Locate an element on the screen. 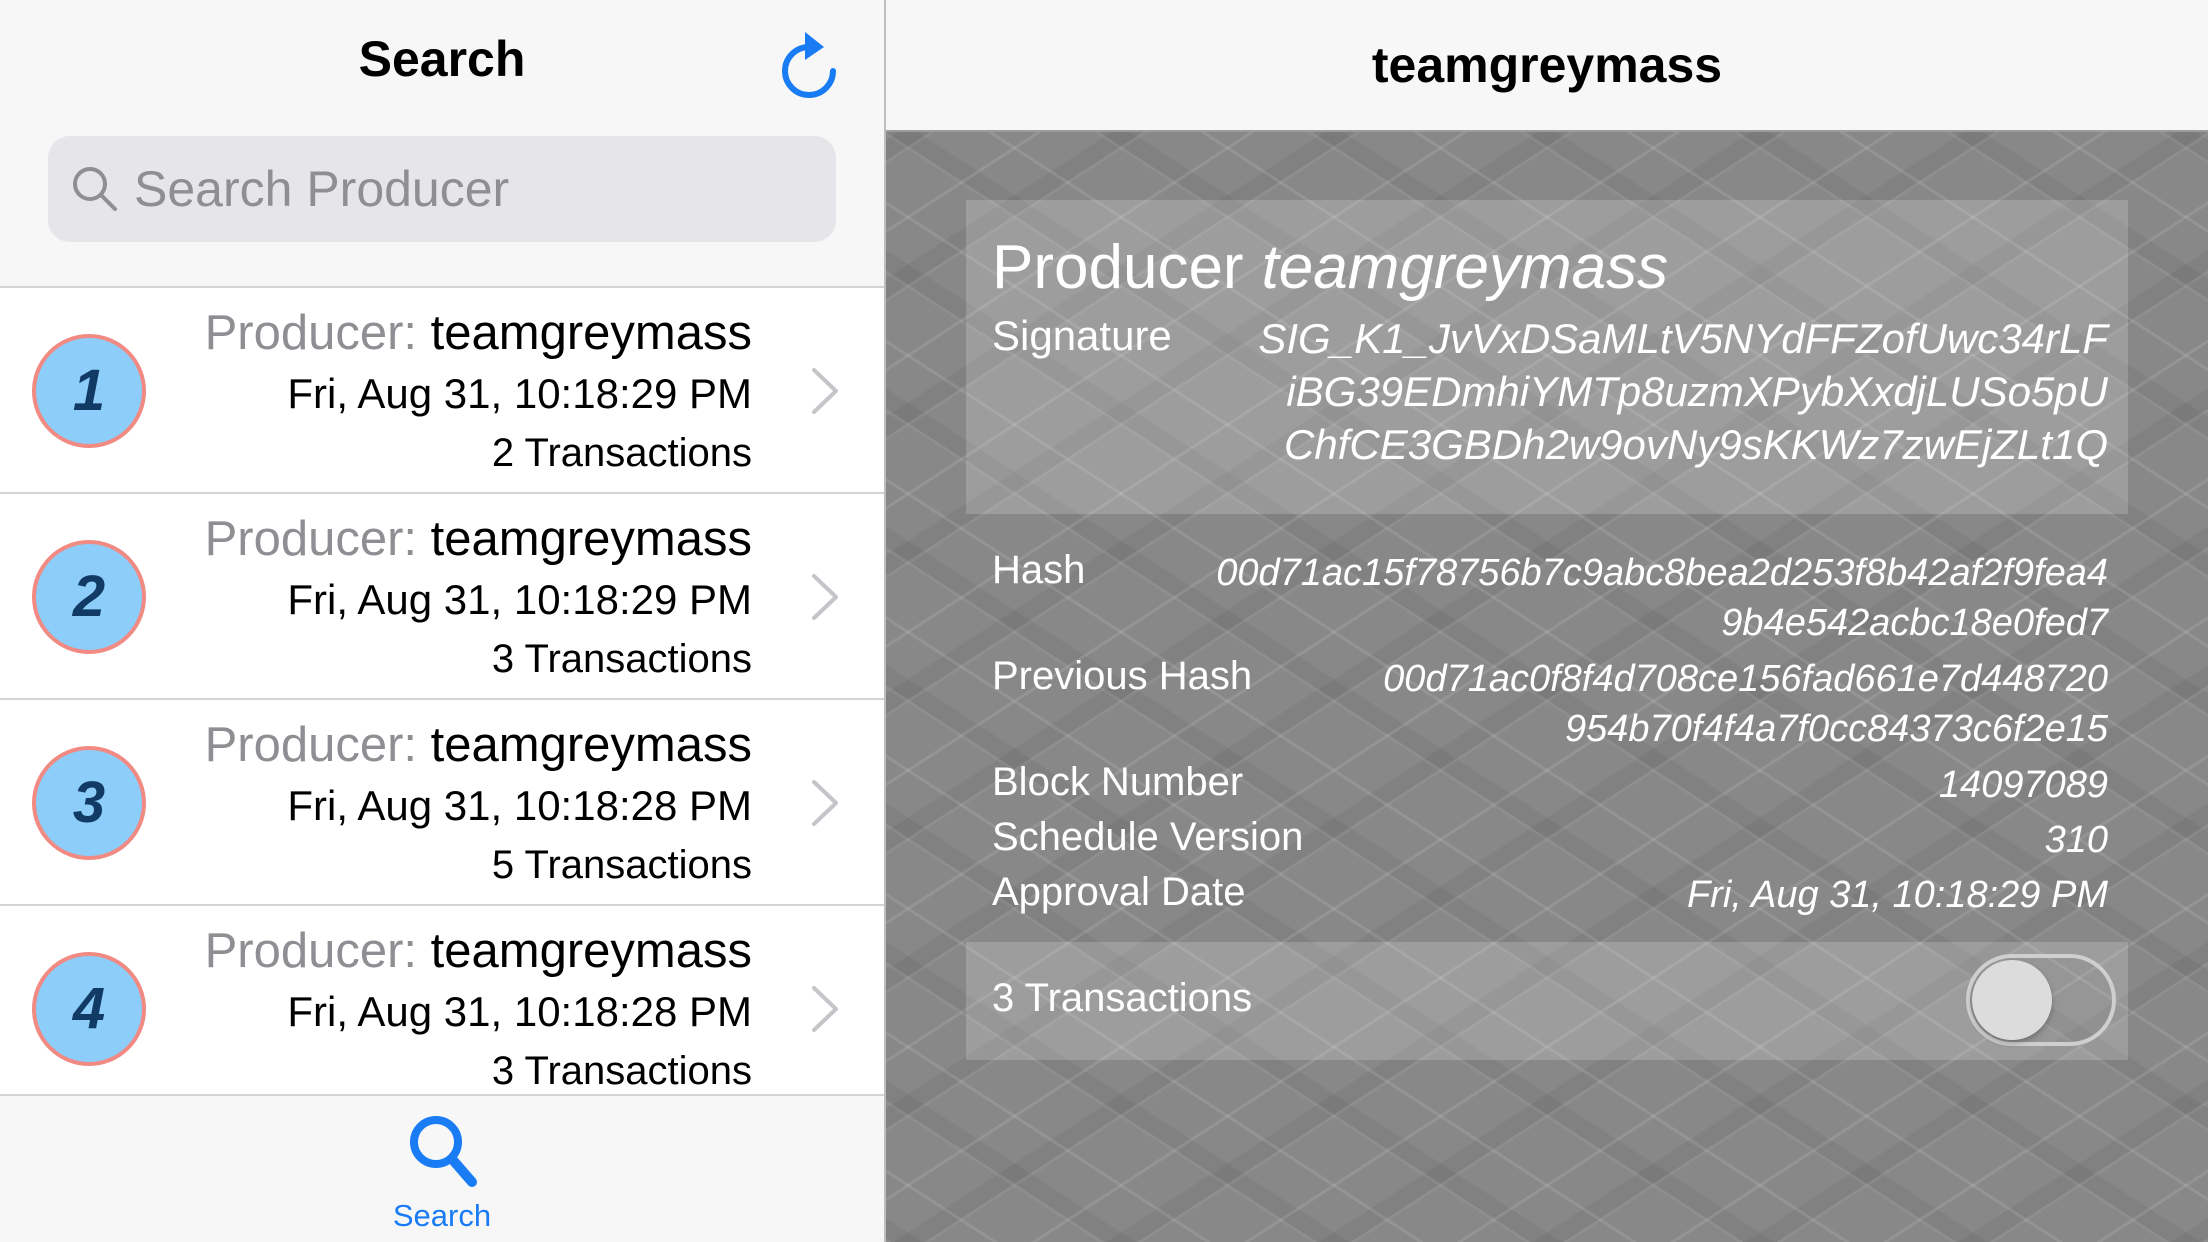 This screenshot has width=2208, height=1242. approval-date-value: Fri, Aug 31, 10:18:29 PM is located at coordinates (1897, 895).